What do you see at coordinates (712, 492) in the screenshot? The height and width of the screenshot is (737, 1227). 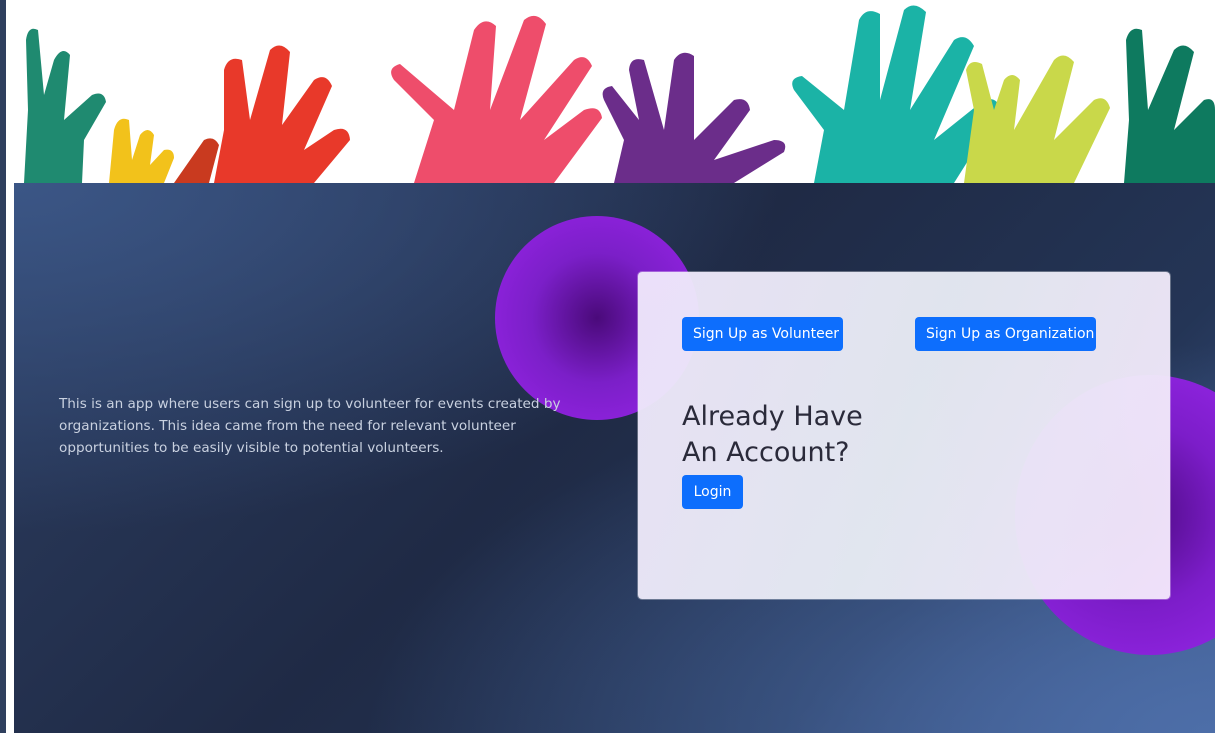 I see `login-button: Login` at bounding box center [712, 492].